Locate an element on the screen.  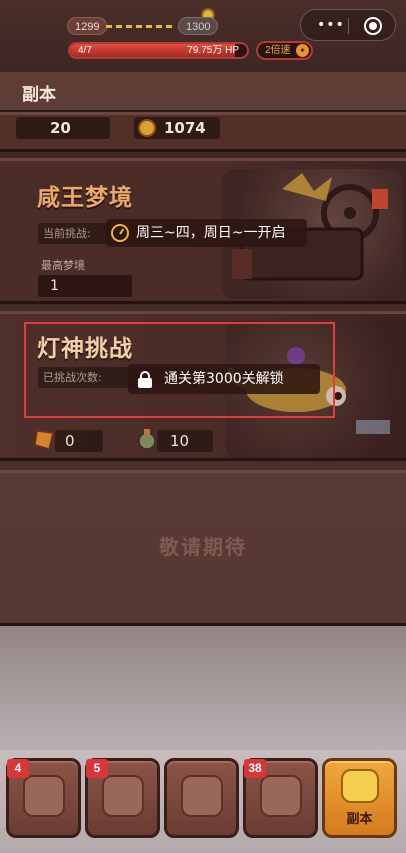
pet-icon is located at coordinates (202, 796).